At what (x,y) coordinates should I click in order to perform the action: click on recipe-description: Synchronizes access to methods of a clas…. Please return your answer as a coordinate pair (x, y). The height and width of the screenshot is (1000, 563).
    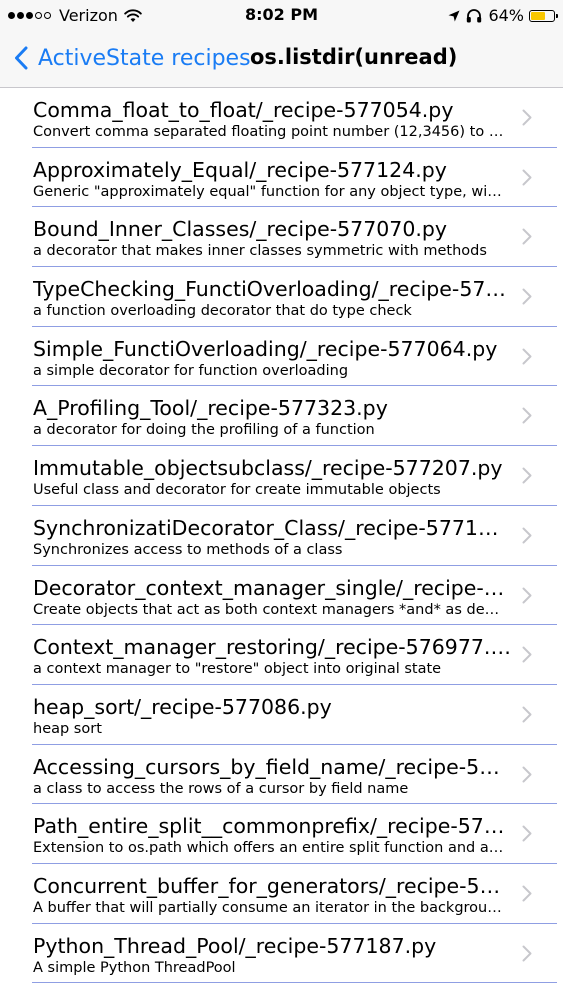
    Looking at the image, I should click on (188, 549).